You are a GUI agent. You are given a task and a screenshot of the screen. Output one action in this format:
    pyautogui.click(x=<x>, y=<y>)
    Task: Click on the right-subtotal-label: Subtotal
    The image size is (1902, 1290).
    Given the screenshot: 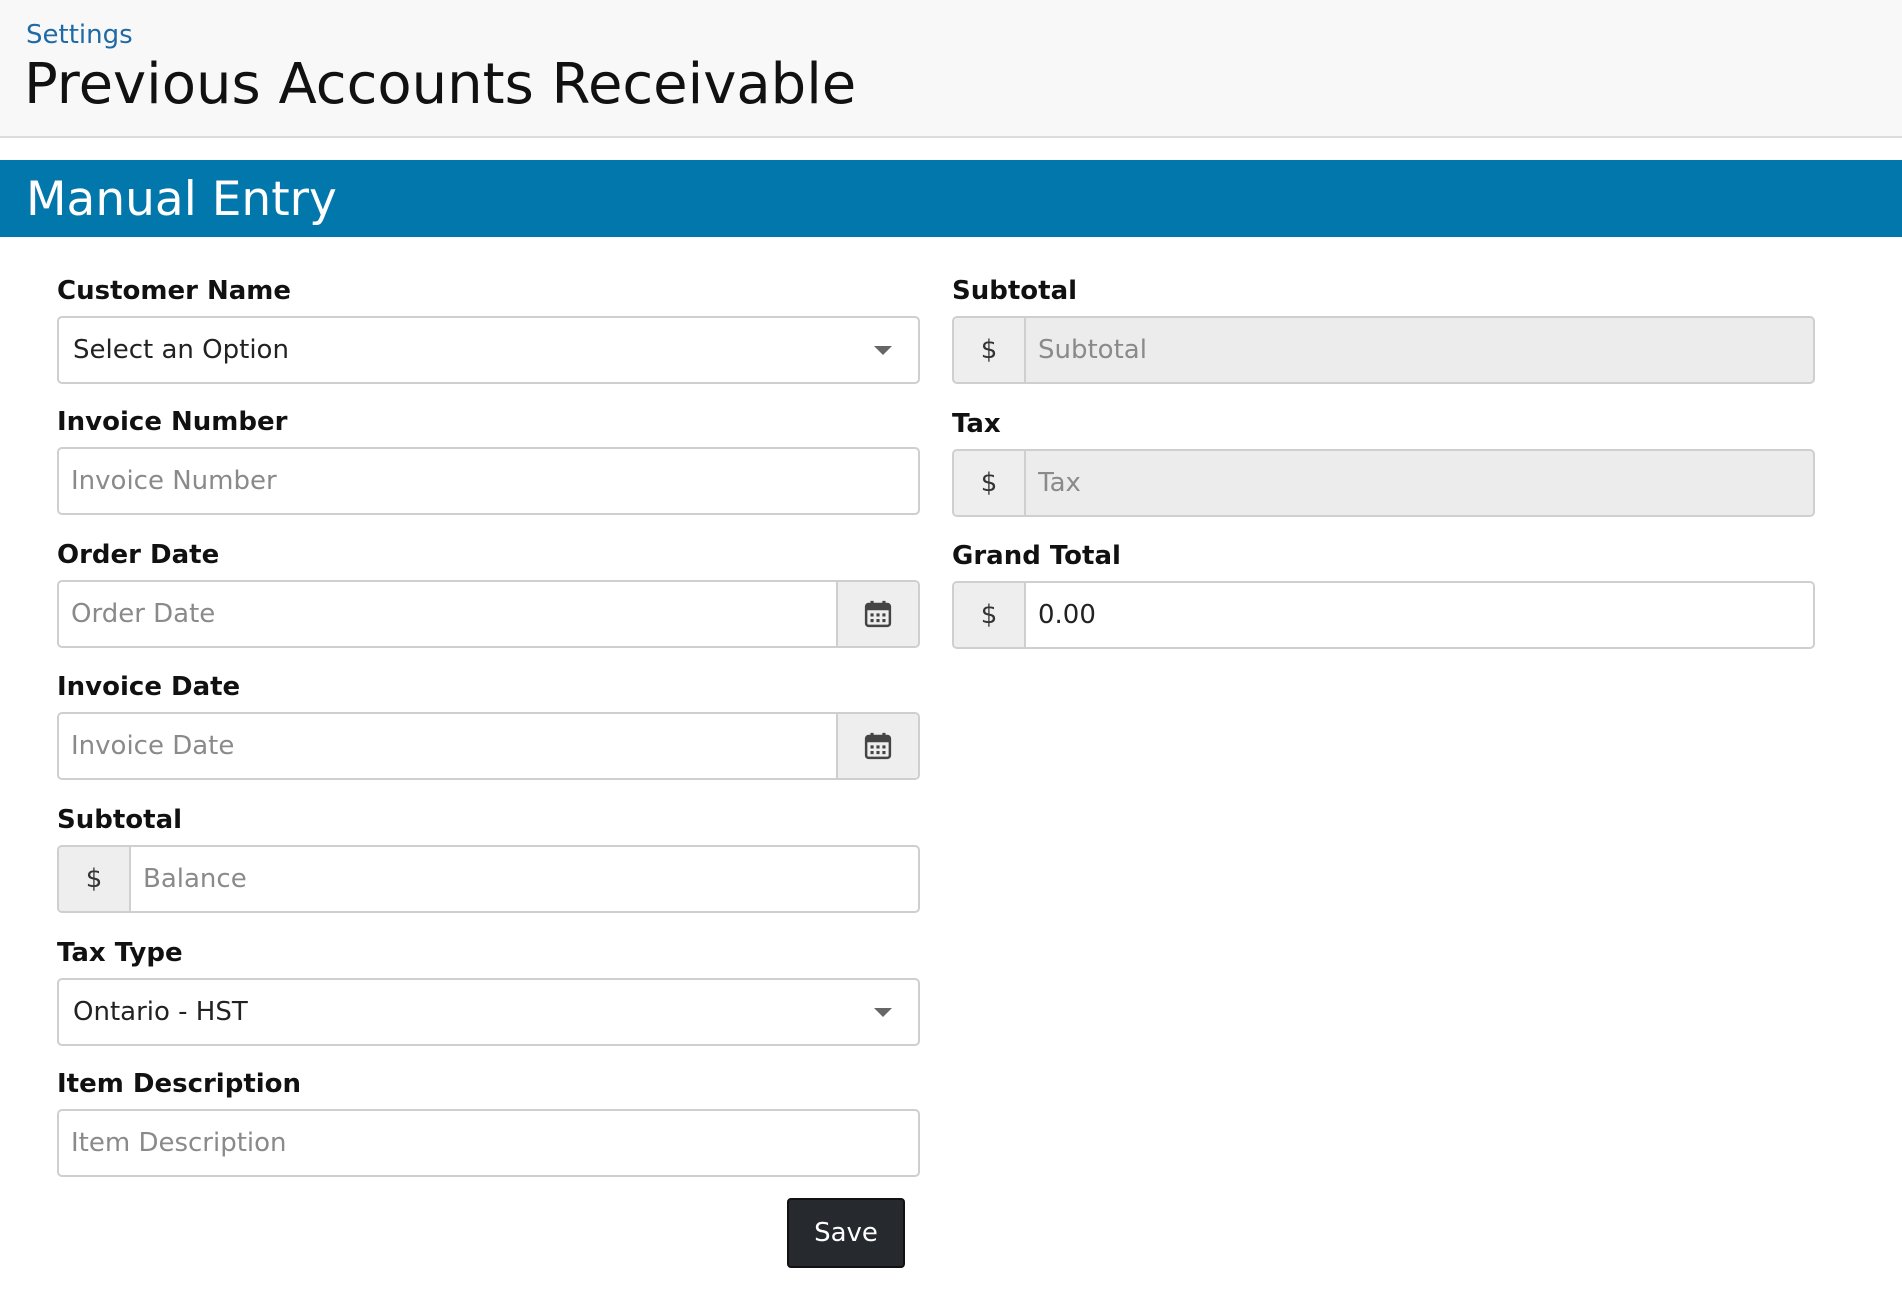 What is the action you would take?
    pyautogui.click(x=1015, y=291)
    